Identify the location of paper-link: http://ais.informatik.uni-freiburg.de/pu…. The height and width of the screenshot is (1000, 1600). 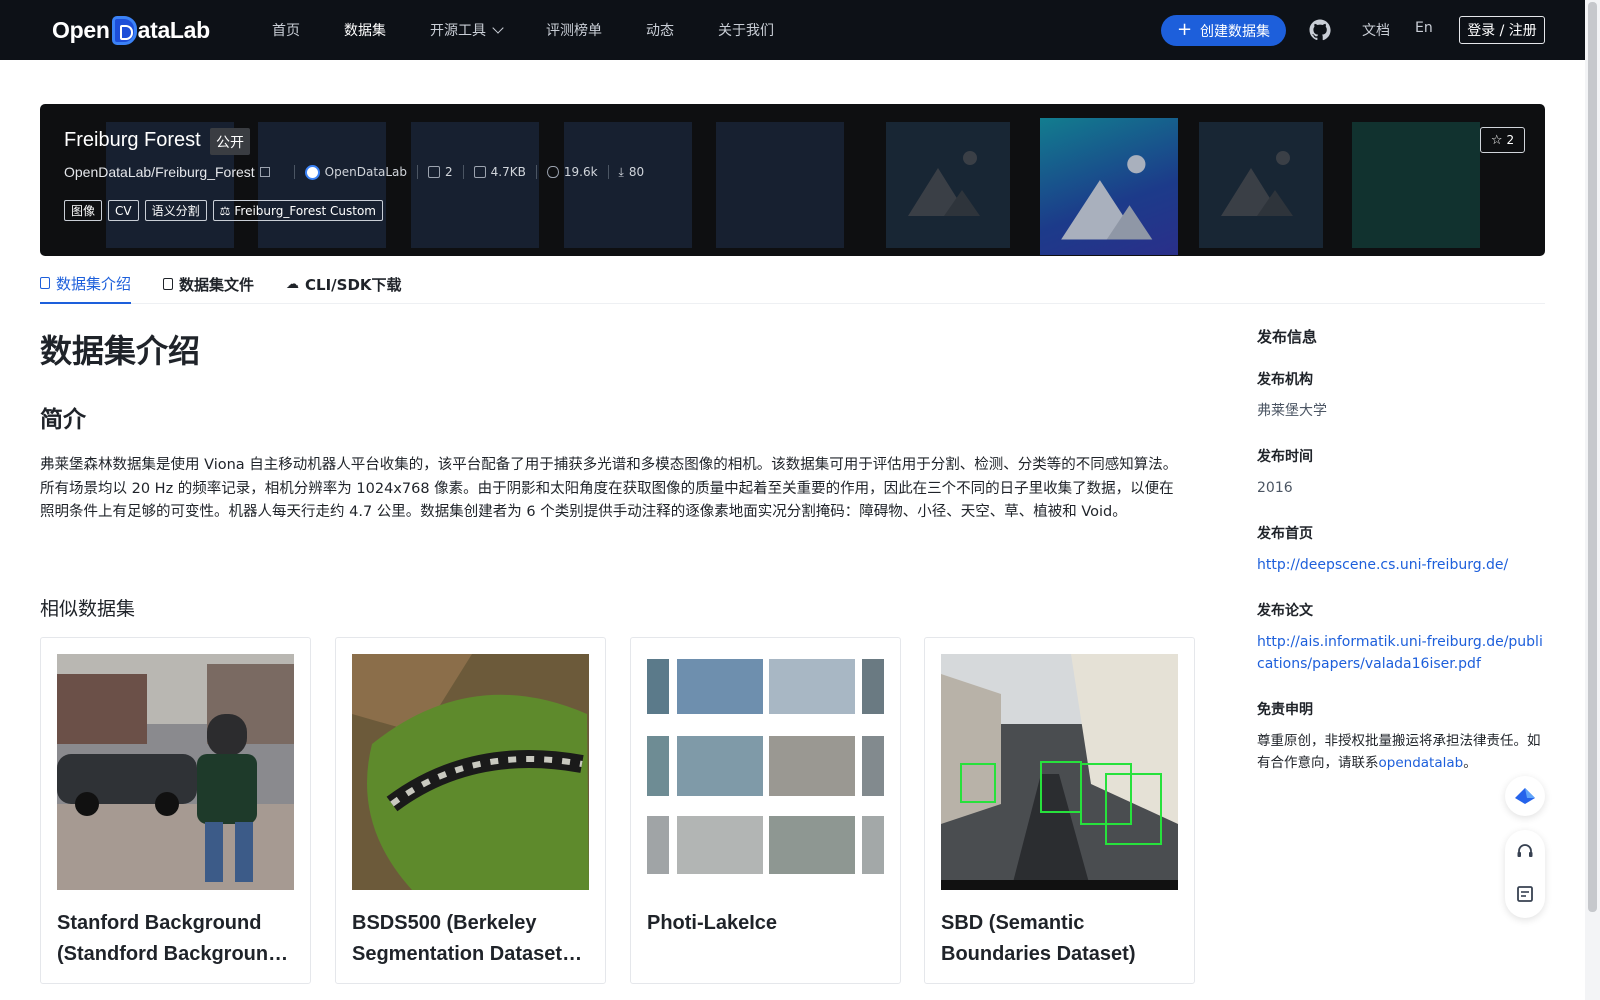
(1402, 653).